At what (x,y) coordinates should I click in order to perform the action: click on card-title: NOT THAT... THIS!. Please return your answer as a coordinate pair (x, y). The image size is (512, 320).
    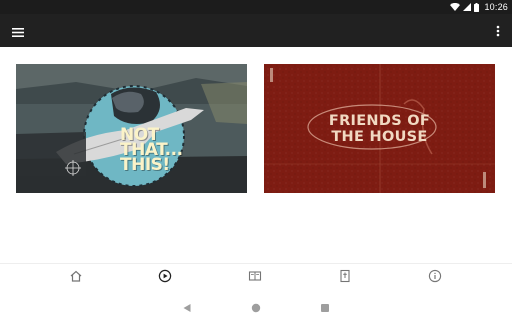
    Looking at the image, I should click on (151, 150).